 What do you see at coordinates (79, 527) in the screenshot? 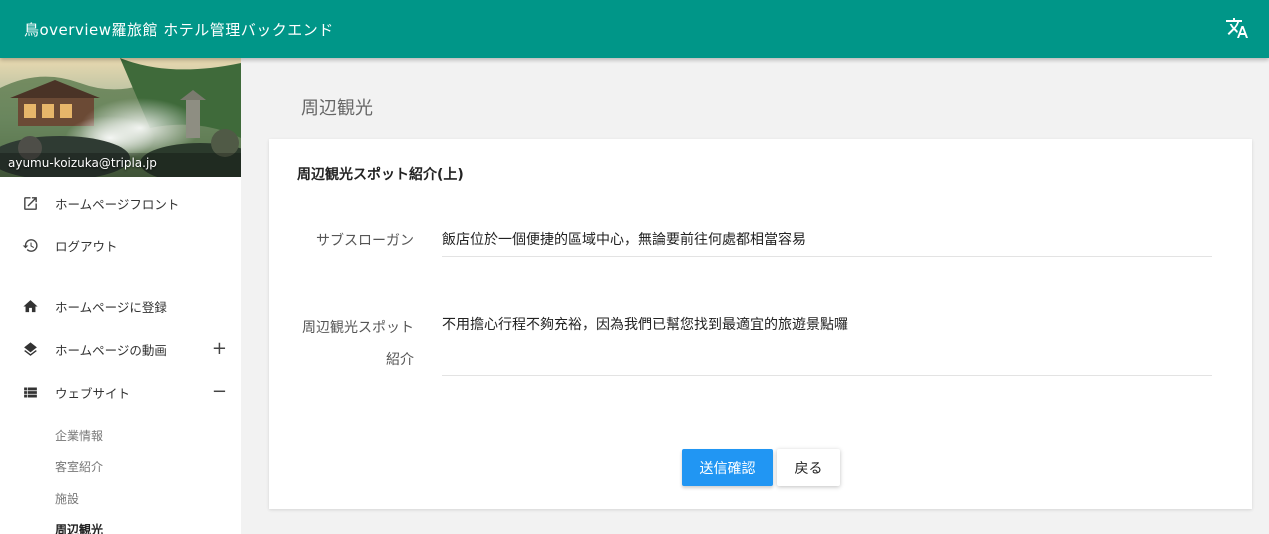
I see `subnav-sightseeing: 周辺観光` at bounding box center [79, 527].